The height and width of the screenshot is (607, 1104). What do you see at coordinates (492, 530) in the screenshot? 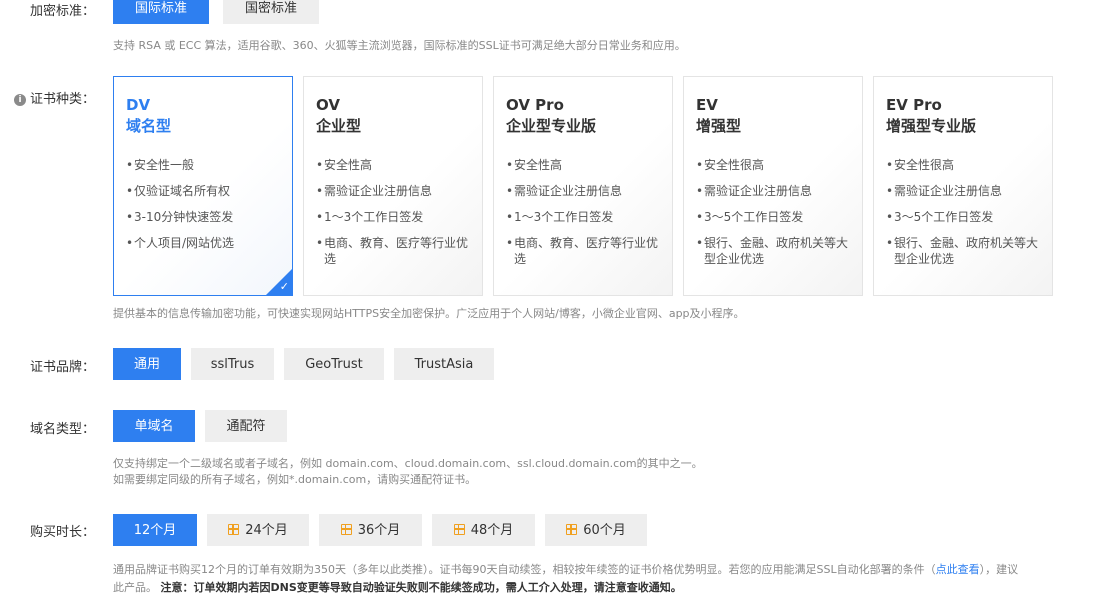
I see `duration-option-label: 48个月` at bounding box center [492, 530].